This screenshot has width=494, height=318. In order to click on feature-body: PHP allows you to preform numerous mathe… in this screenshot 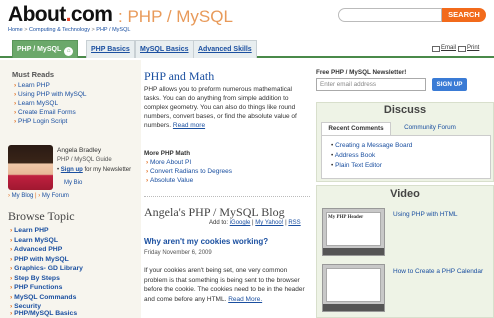, I will do `click(224, 107)`.